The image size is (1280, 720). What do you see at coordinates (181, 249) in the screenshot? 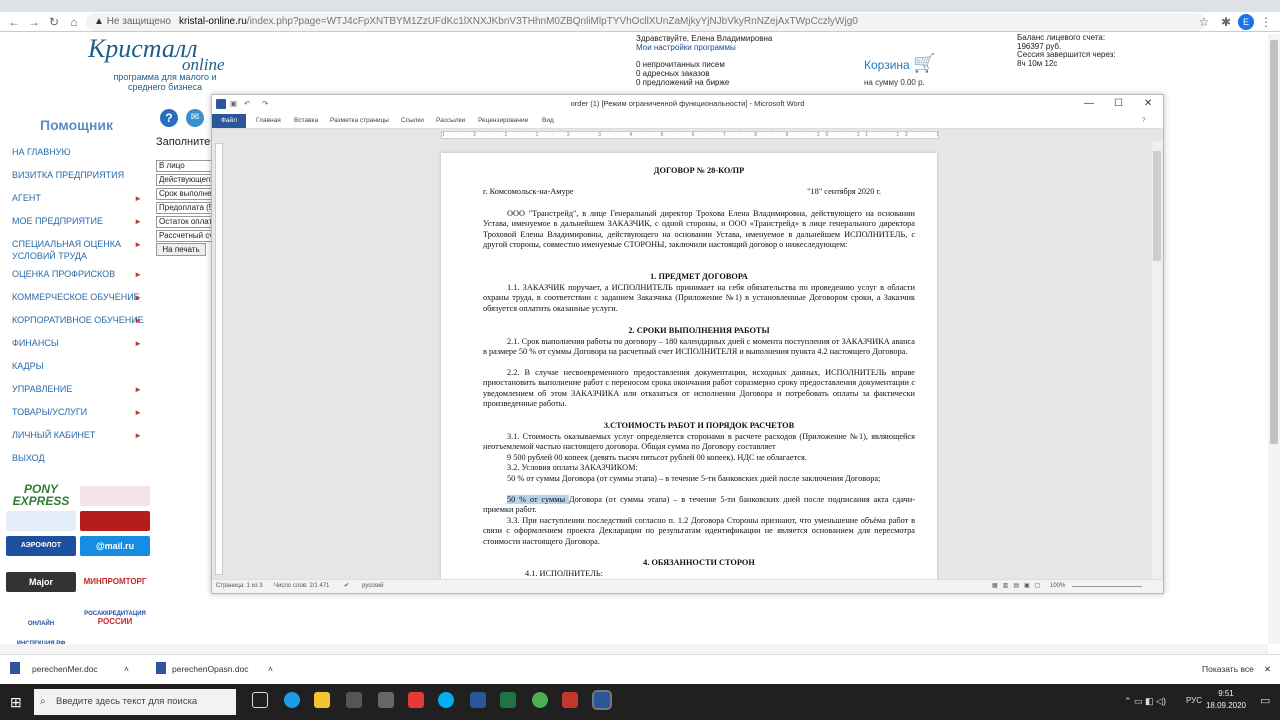
I see `print-button: На печать` at bounding box center [181, 249].